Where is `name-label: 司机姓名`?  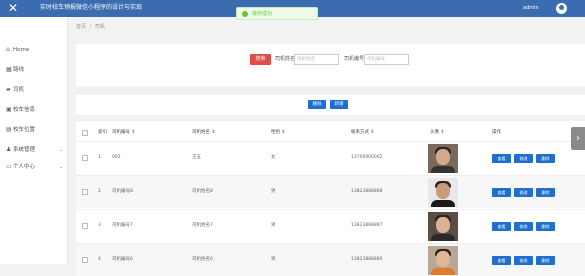
name-label: 司机姓名 is located at coordinates (285, 59).